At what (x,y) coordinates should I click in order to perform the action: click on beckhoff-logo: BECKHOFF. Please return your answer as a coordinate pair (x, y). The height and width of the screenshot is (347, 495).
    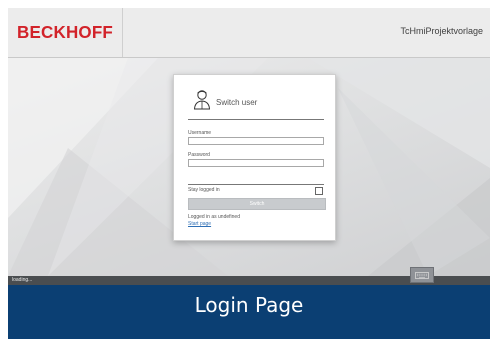
    Looking at the image, I should click on (65, 32).